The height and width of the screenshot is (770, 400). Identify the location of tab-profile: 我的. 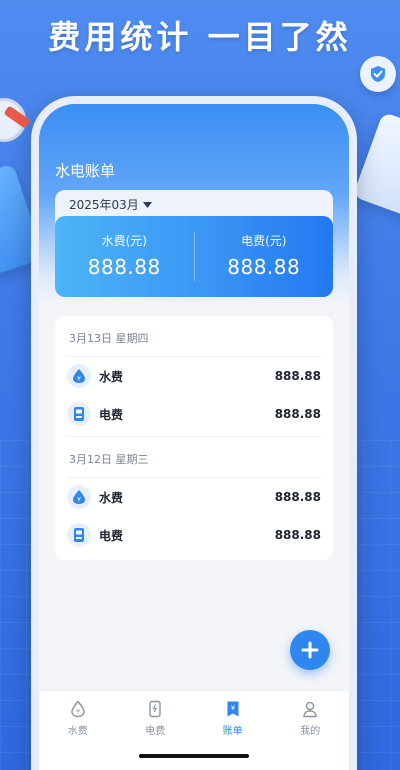
(311, 734).